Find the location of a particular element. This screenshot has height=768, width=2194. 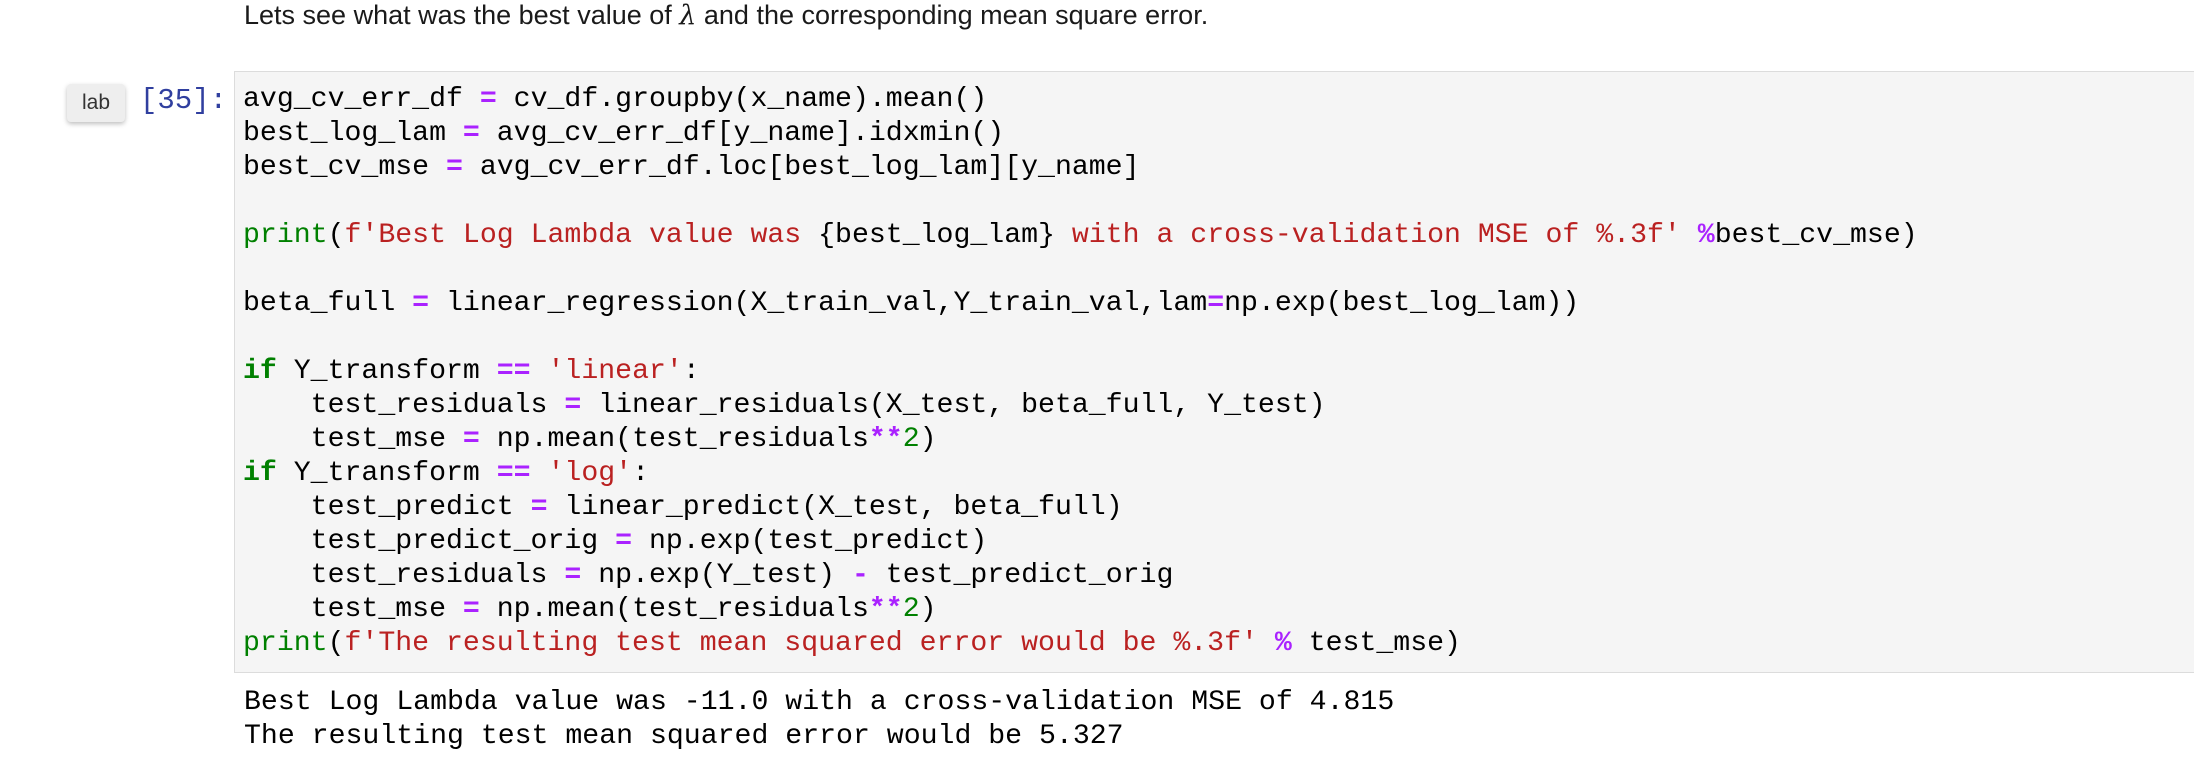

code-line: if Y_transform == 'linear': is located at coordinates (1080, 372).